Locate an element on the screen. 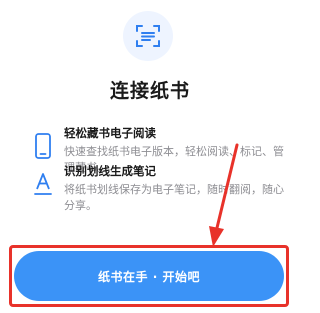  page-title: 连接纸书 is located at coordinates (149, 91).